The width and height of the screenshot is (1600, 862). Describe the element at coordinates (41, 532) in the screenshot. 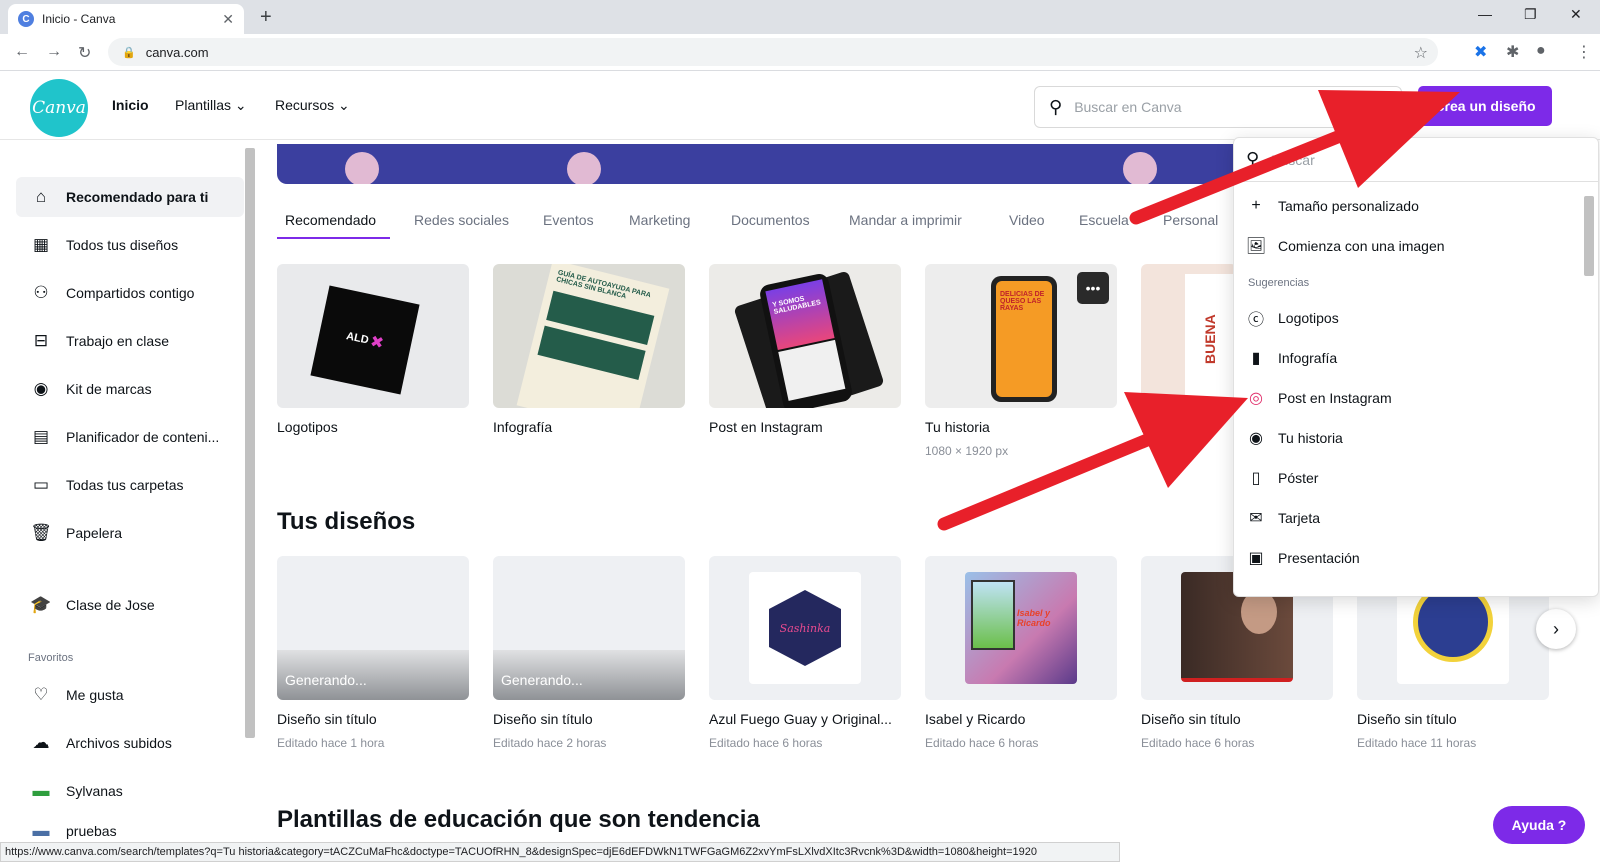

I see `trash-icon: 🗑` at that location.